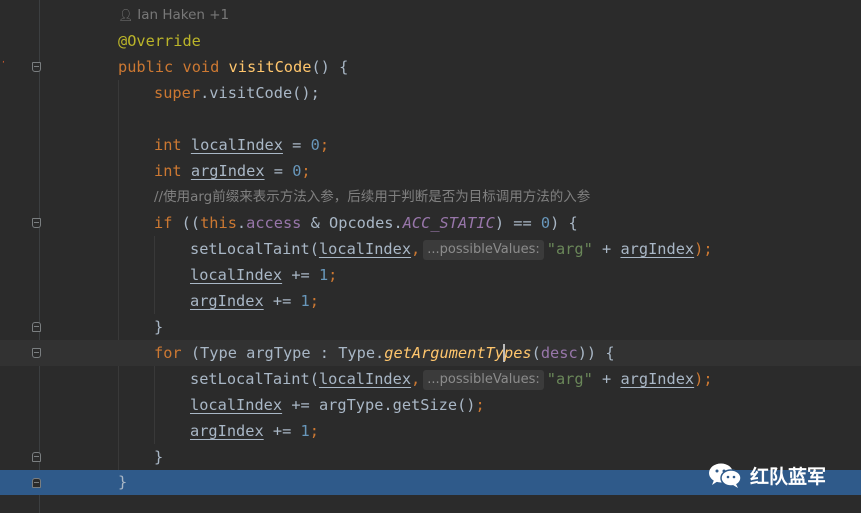  I want to click on code-text: public void visitCode() {, so click(233, 67).